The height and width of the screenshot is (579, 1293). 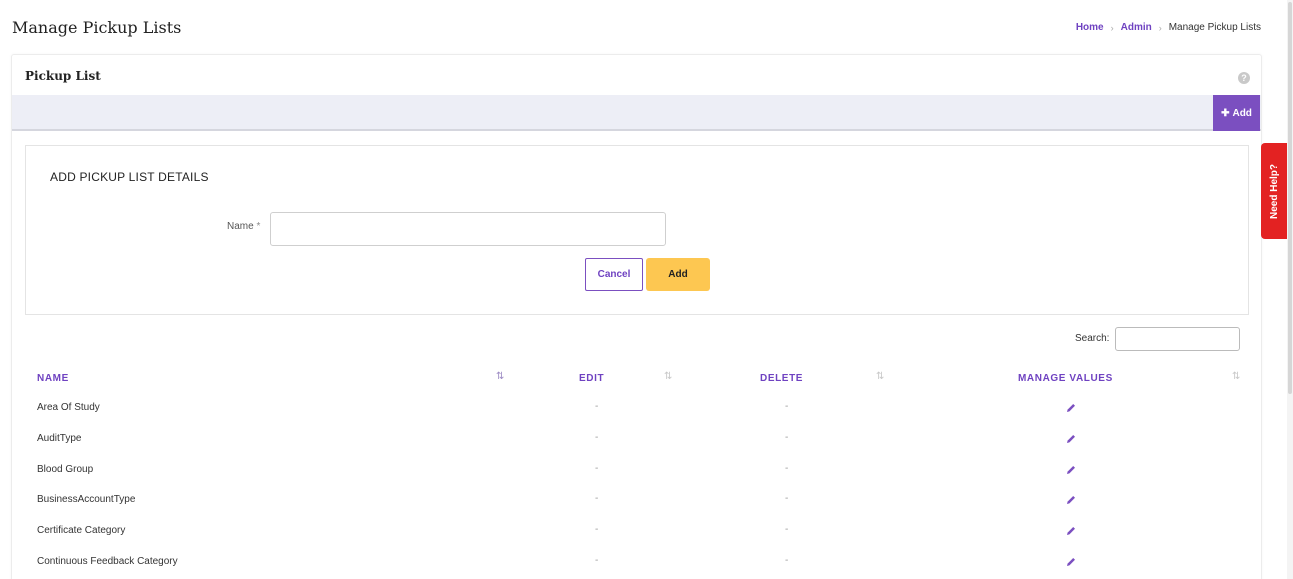 What do you see at coordinates (65, 469) in the screenshot?
I see `table-row-name: Blood Group` at bounding box center [65, 469].